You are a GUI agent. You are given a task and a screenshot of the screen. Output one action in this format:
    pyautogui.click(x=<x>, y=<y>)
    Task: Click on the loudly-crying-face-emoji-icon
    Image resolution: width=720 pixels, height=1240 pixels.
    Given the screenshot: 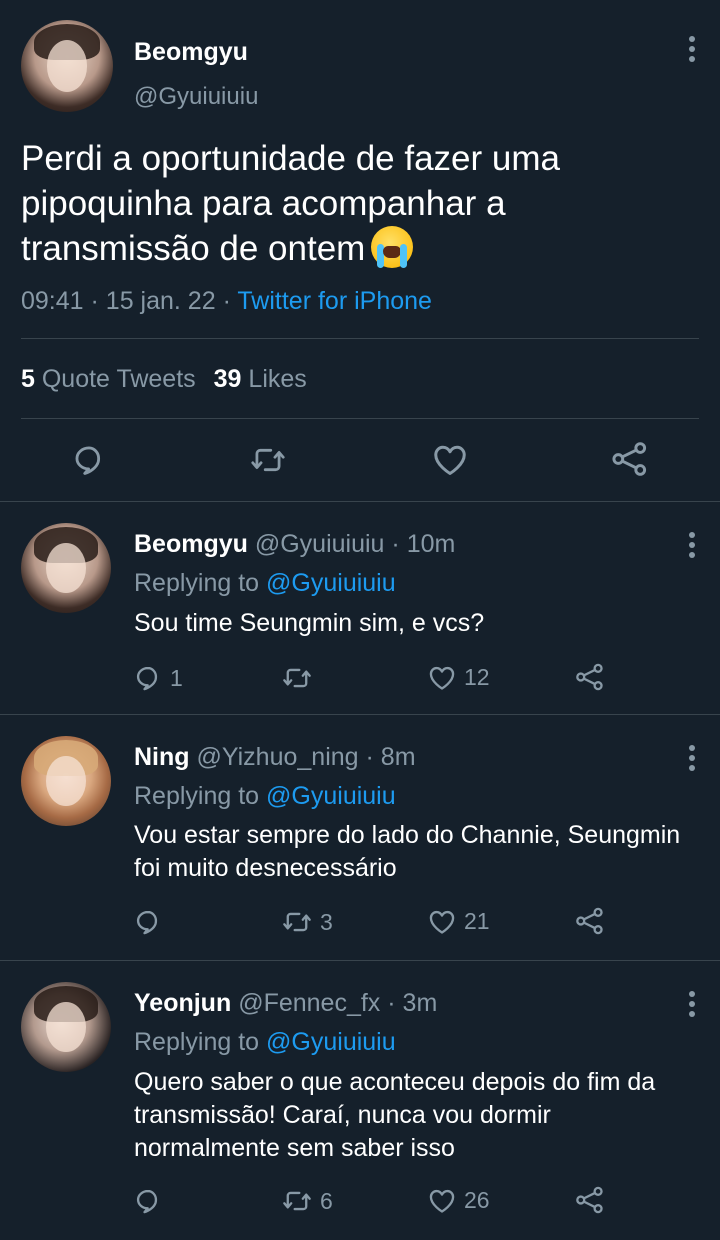 What is the action you would take?
    pyautogui.click(x=392, y=247)
    